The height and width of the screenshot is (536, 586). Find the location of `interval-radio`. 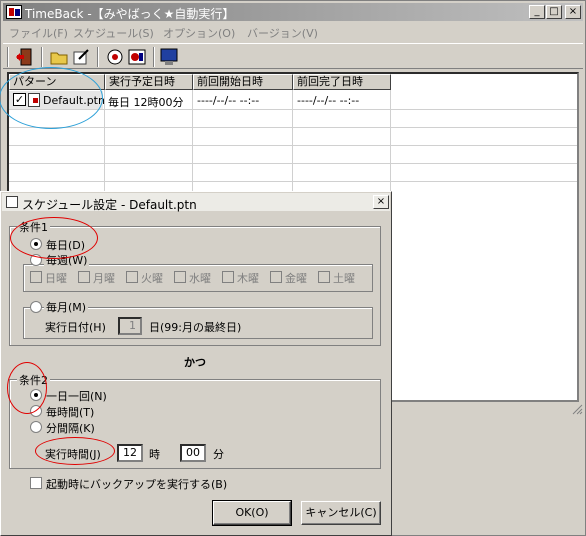

interval-radio is located at coordinates (36, 427).